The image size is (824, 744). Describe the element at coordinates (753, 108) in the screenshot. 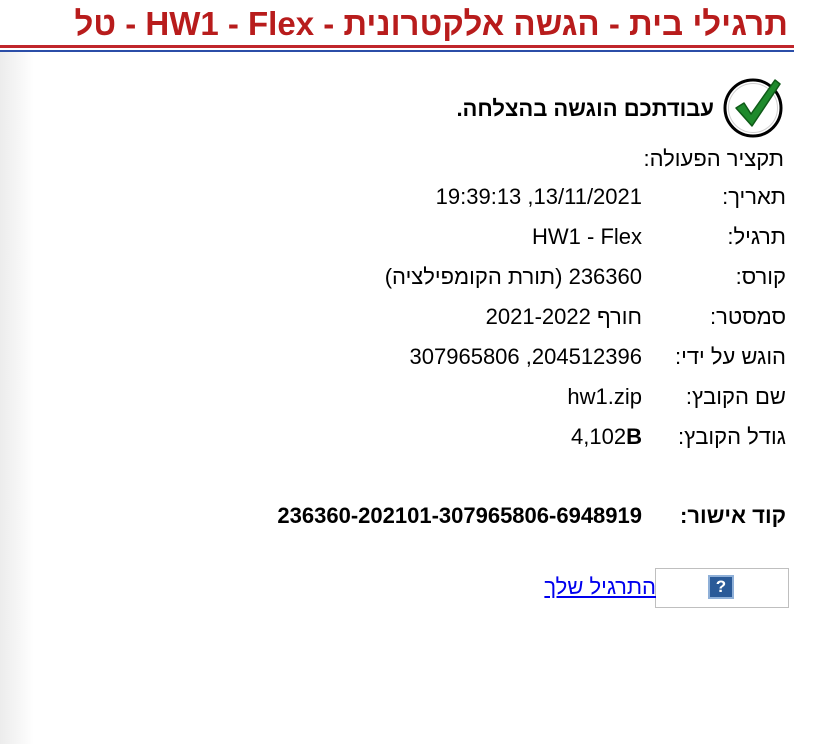

I see `check-circle-icon` at that location.